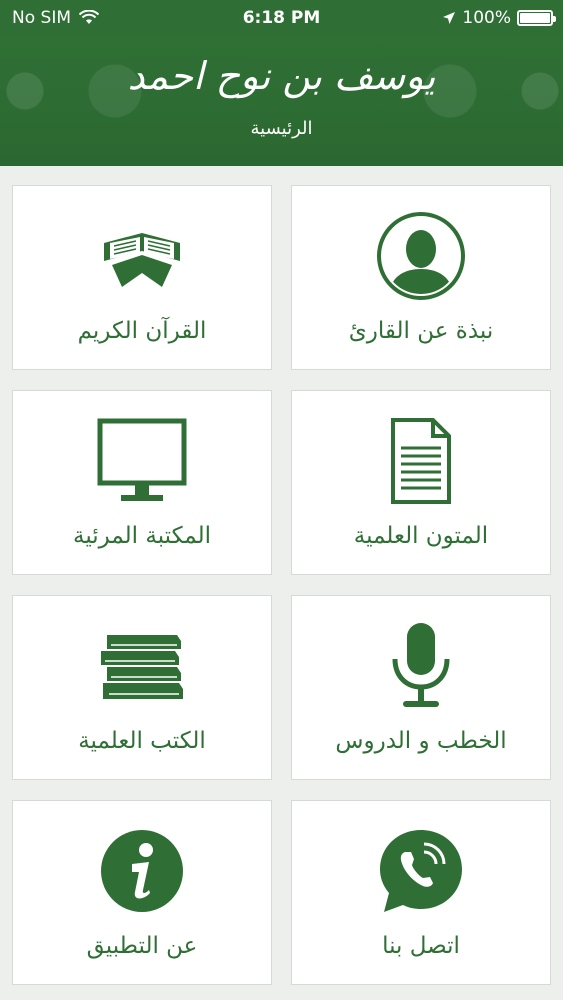  What do you see at coordinates (281, 18) in the screenshot?
I see `status-bar: No SIM 6:18 PM 100%` at bounding box center [281, 18].